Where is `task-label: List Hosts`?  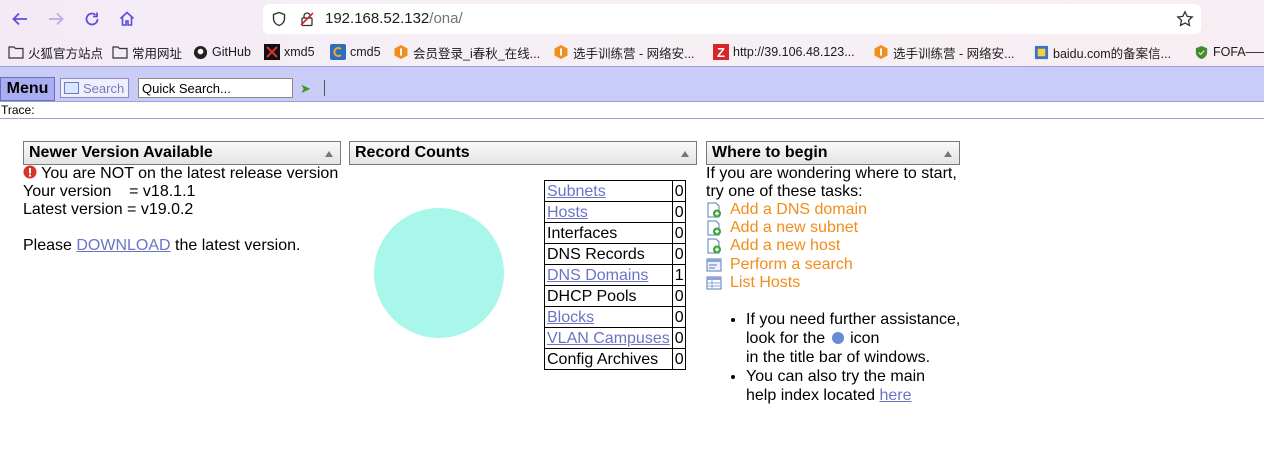 task-label: List Hosts is located at coordinates (765, 282).